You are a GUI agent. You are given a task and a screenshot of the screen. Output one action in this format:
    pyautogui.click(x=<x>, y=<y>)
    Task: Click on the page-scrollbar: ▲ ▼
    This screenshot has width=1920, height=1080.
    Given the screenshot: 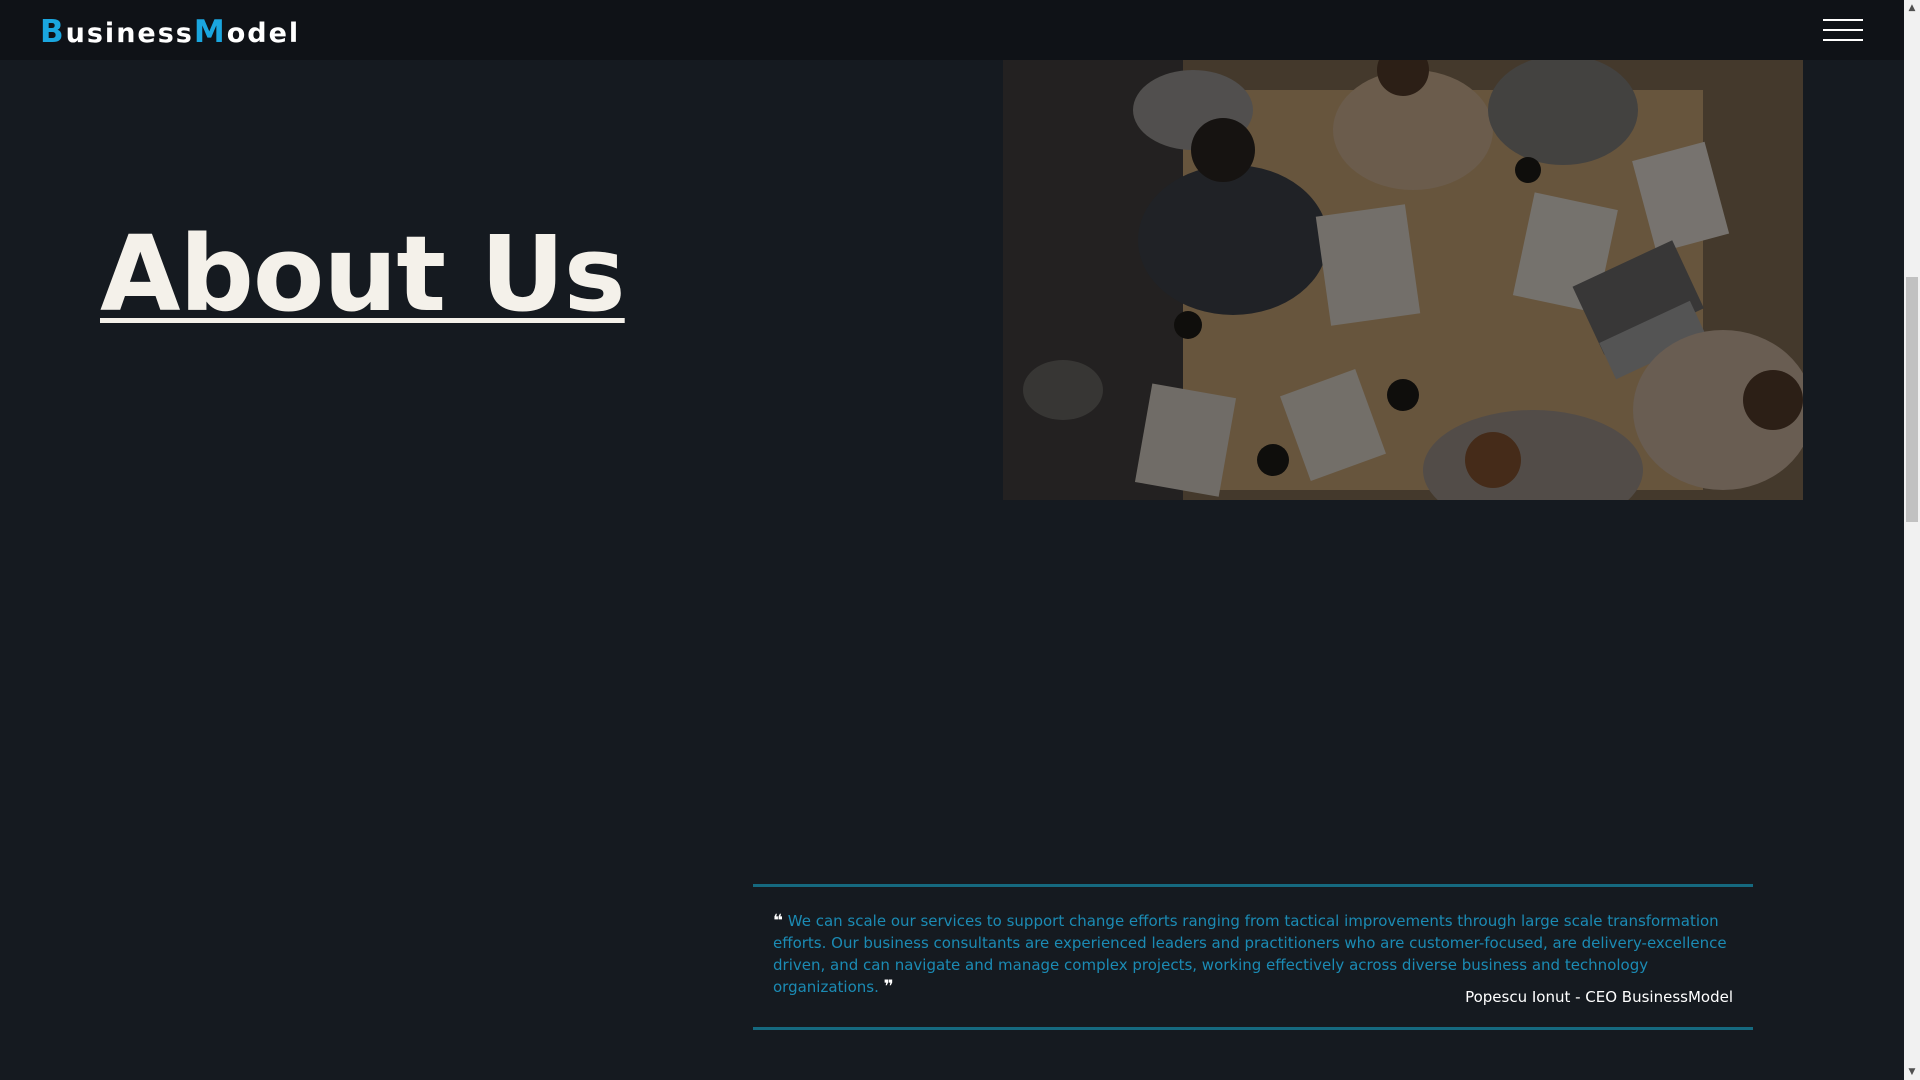 What is the action you would take?
    pyautogui.click(x=1912, y=540)
    